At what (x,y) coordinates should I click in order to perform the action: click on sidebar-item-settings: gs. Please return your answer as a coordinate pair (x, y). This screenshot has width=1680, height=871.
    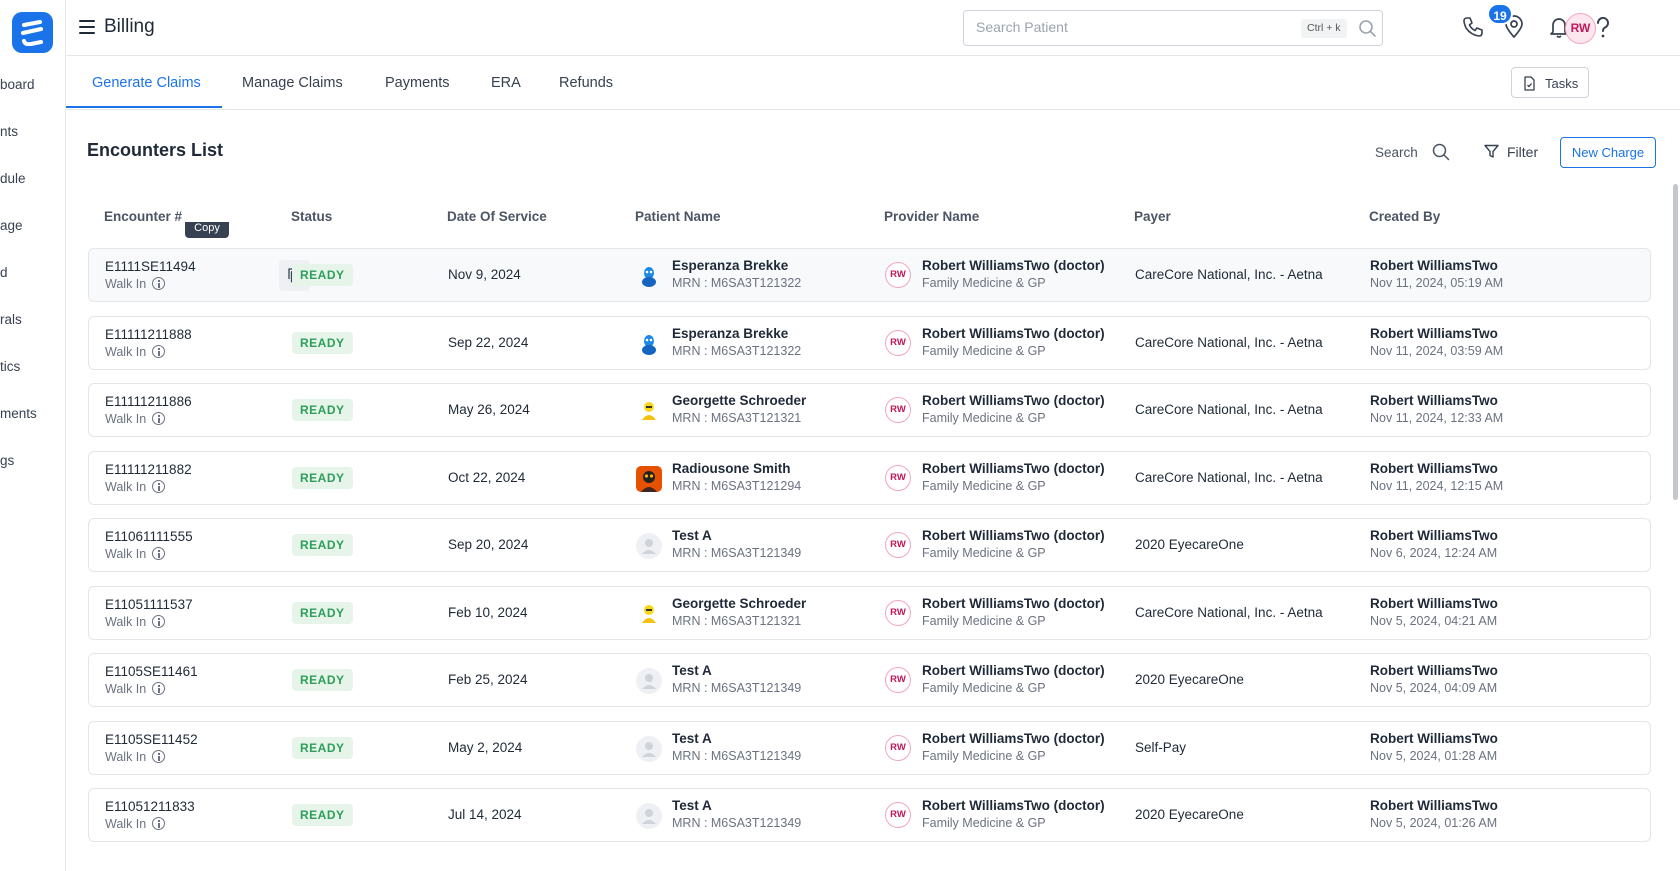
    Looking at the image, I should click on (7, 460).